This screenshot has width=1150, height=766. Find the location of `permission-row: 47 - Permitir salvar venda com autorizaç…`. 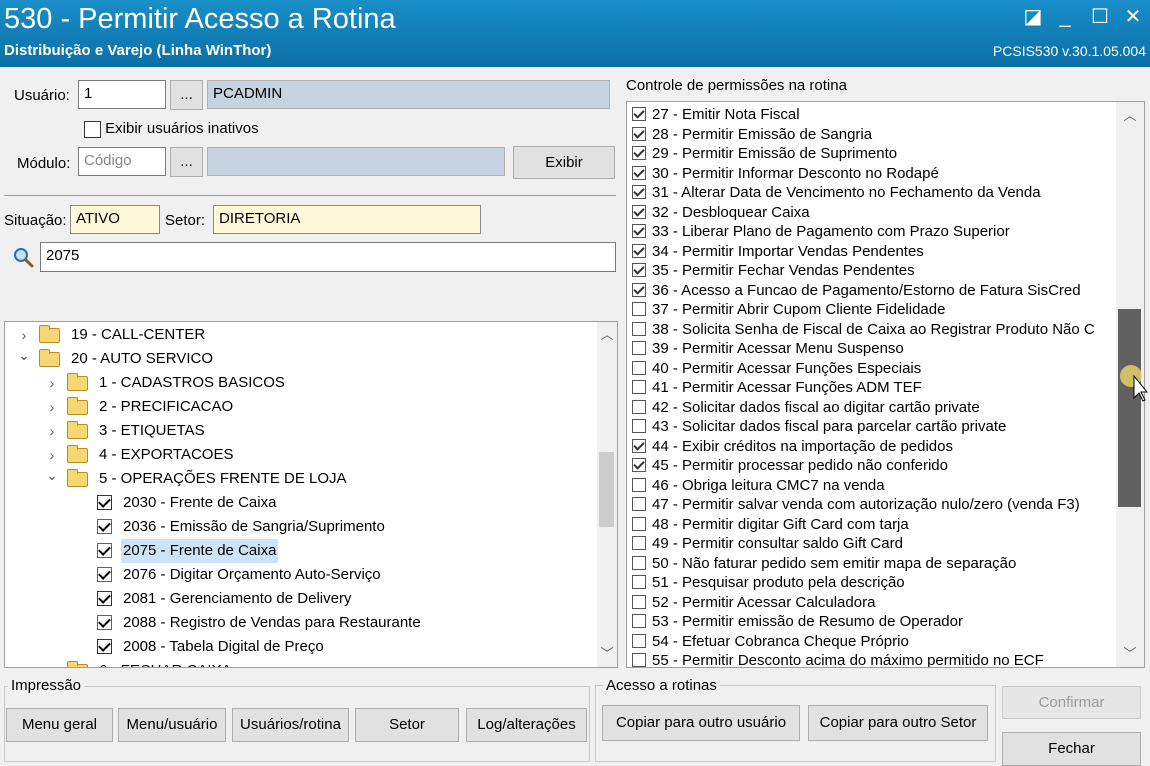

permission-row: 47 - Permitir salvar venda com autorizaç… is located at coordinates (856, 505).